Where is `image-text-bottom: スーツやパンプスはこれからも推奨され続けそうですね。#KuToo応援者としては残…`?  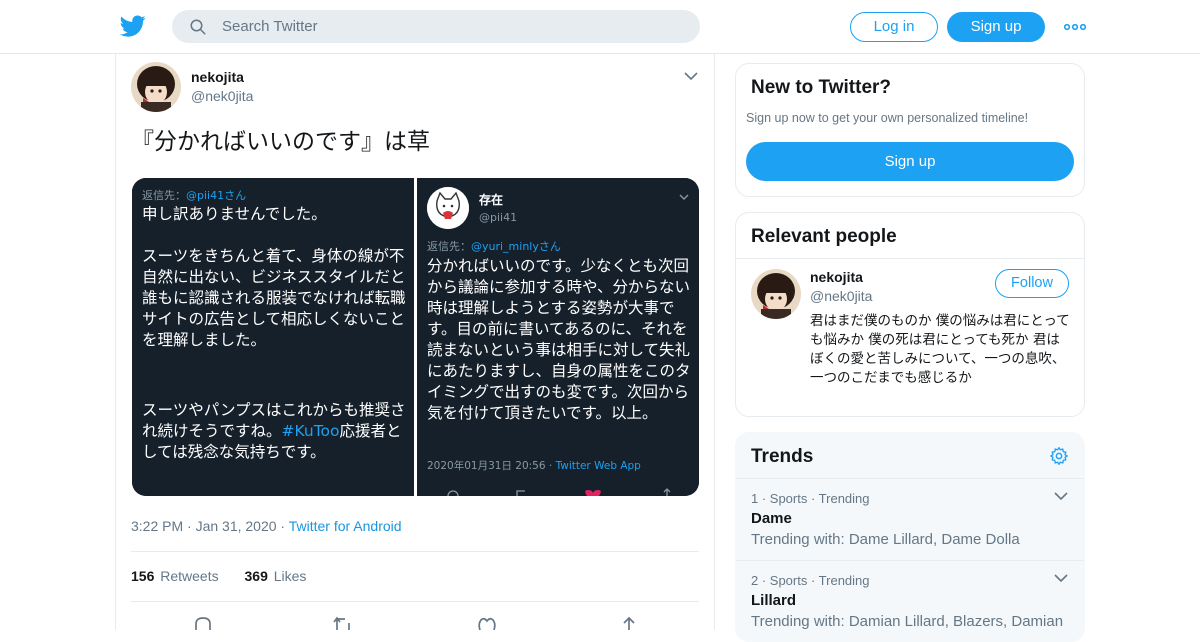 image-text-bottom: スーツやパンプスはこれからも推奨され続けそうですね。#KuToo応援者としては残… is located at coordinates (274, 431).